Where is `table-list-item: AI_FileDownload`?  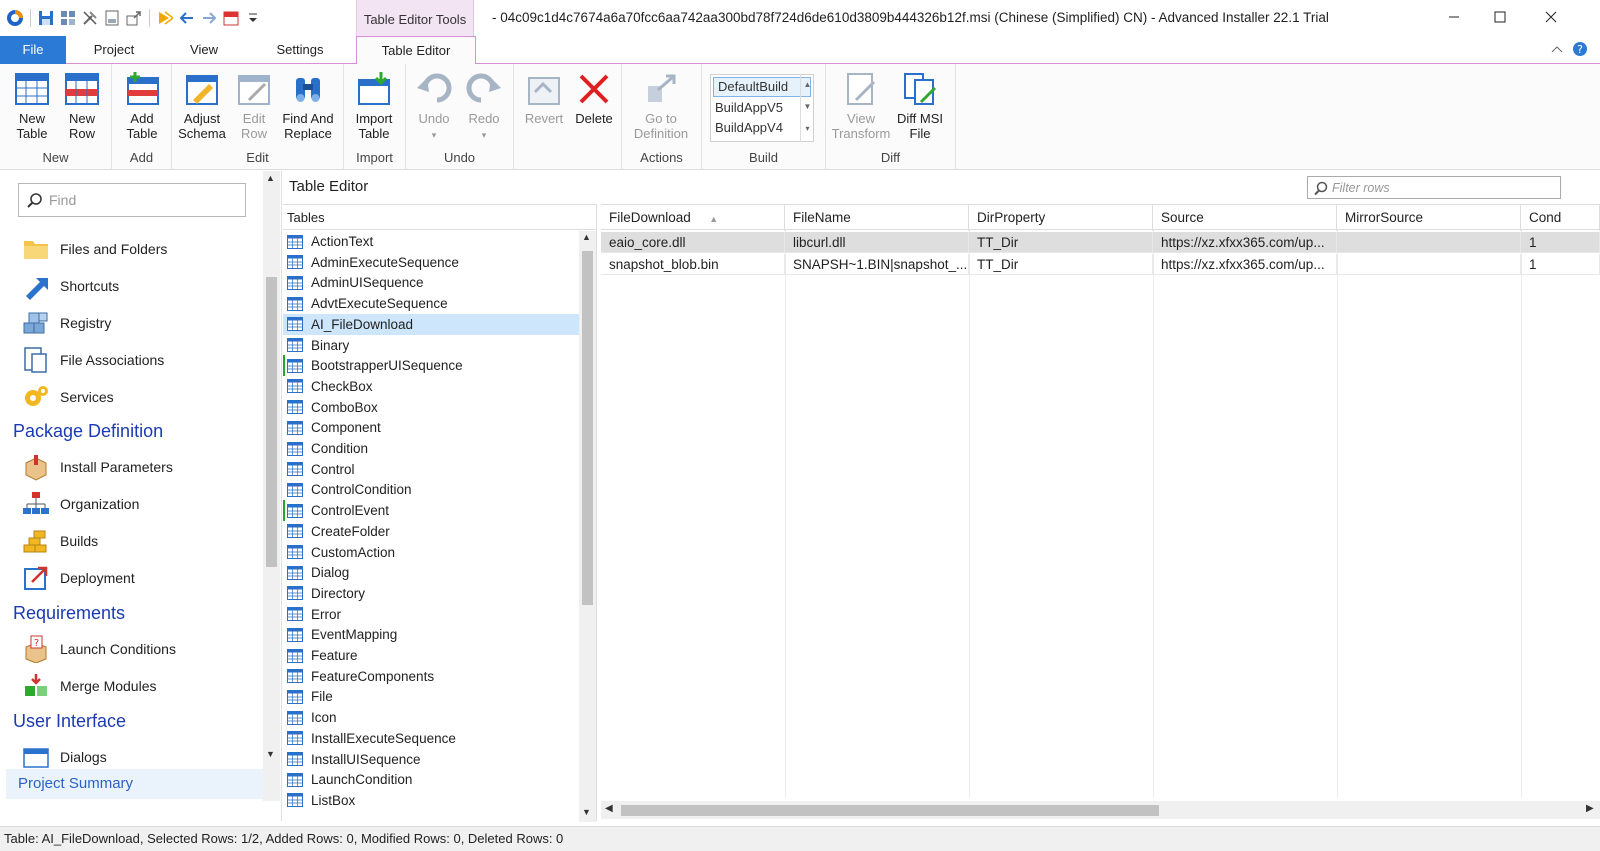 table-list-item: AI_FileDownload is located at coordinates (431, 324).